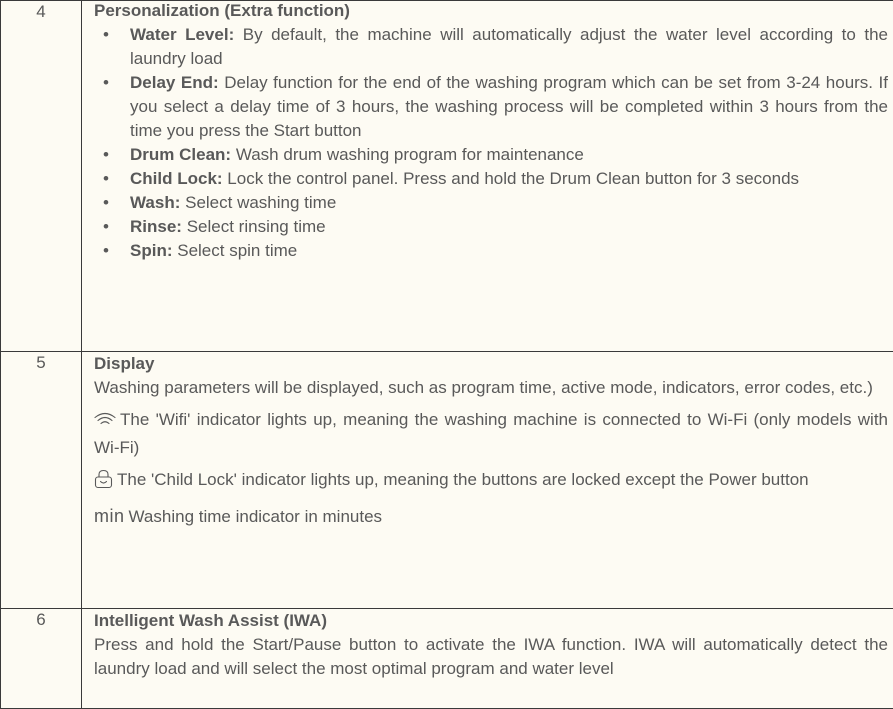  What do you see at coordinates (103, 482) in the screenshot?
I see `child-lock-icon` at bounding box center [103, 482].